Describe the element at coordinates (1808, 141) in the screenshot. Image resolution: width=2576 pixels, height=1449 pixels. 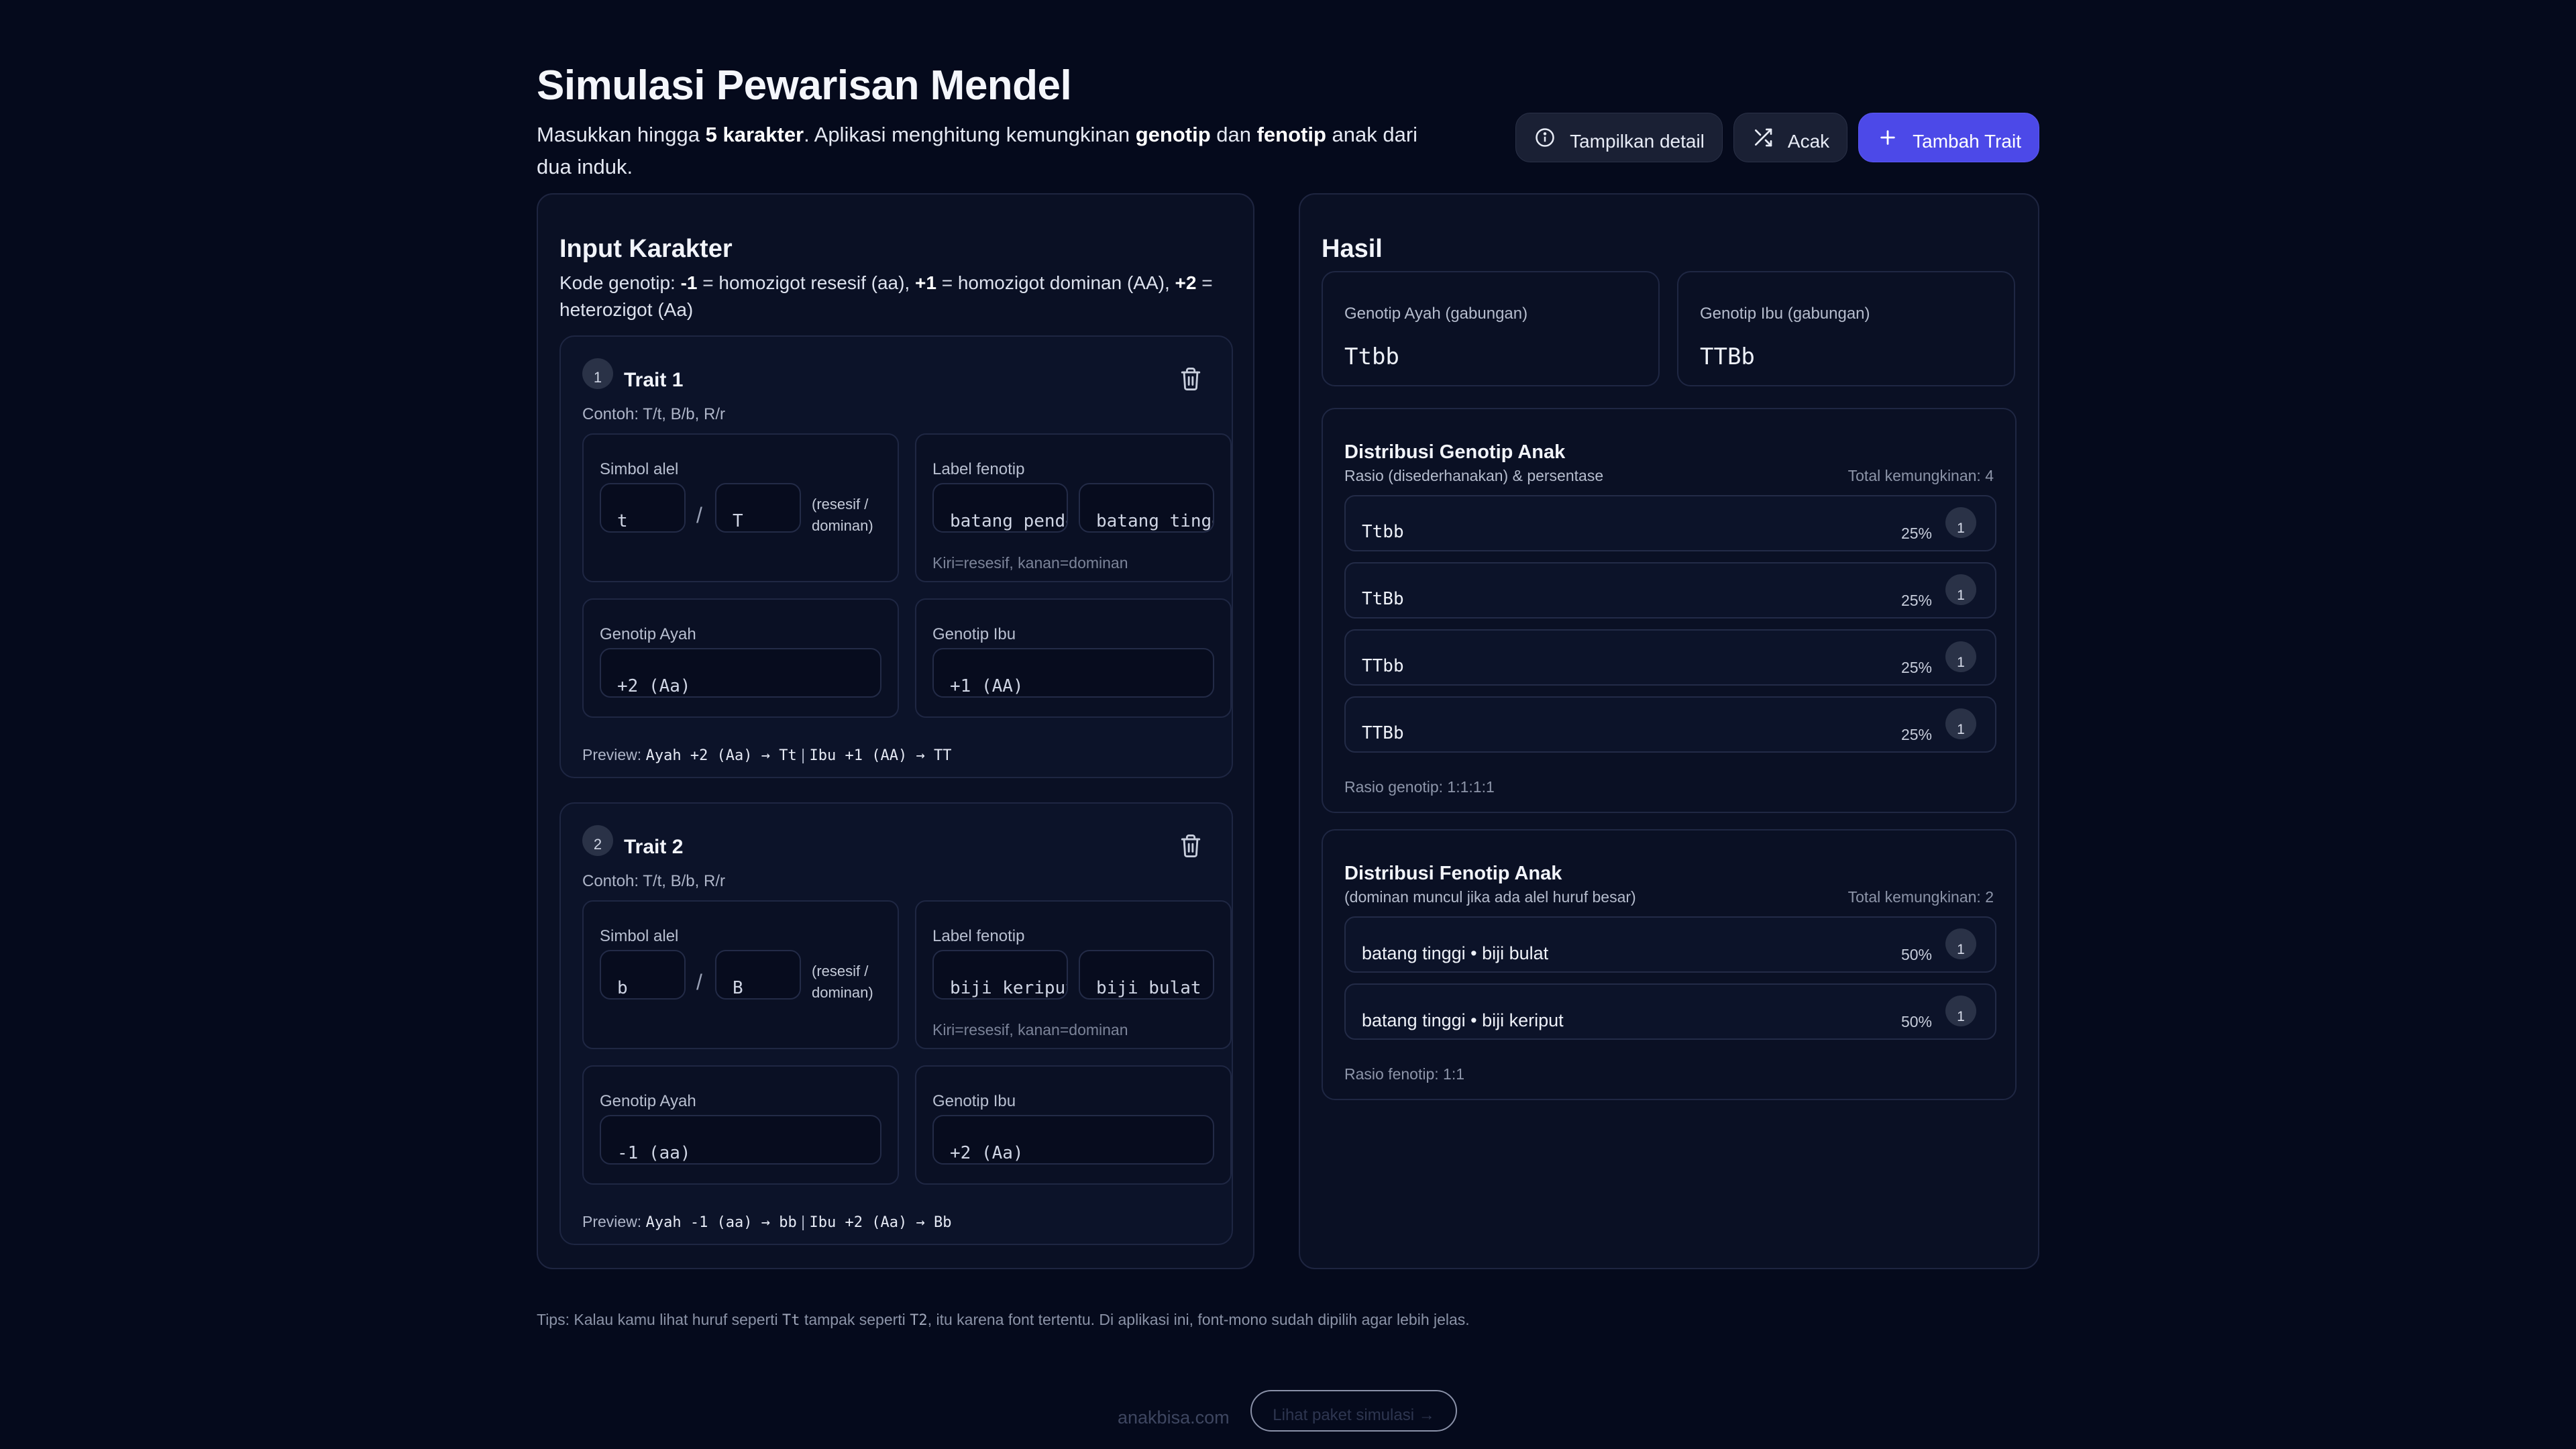
I see `random-label: Acak` at that location.